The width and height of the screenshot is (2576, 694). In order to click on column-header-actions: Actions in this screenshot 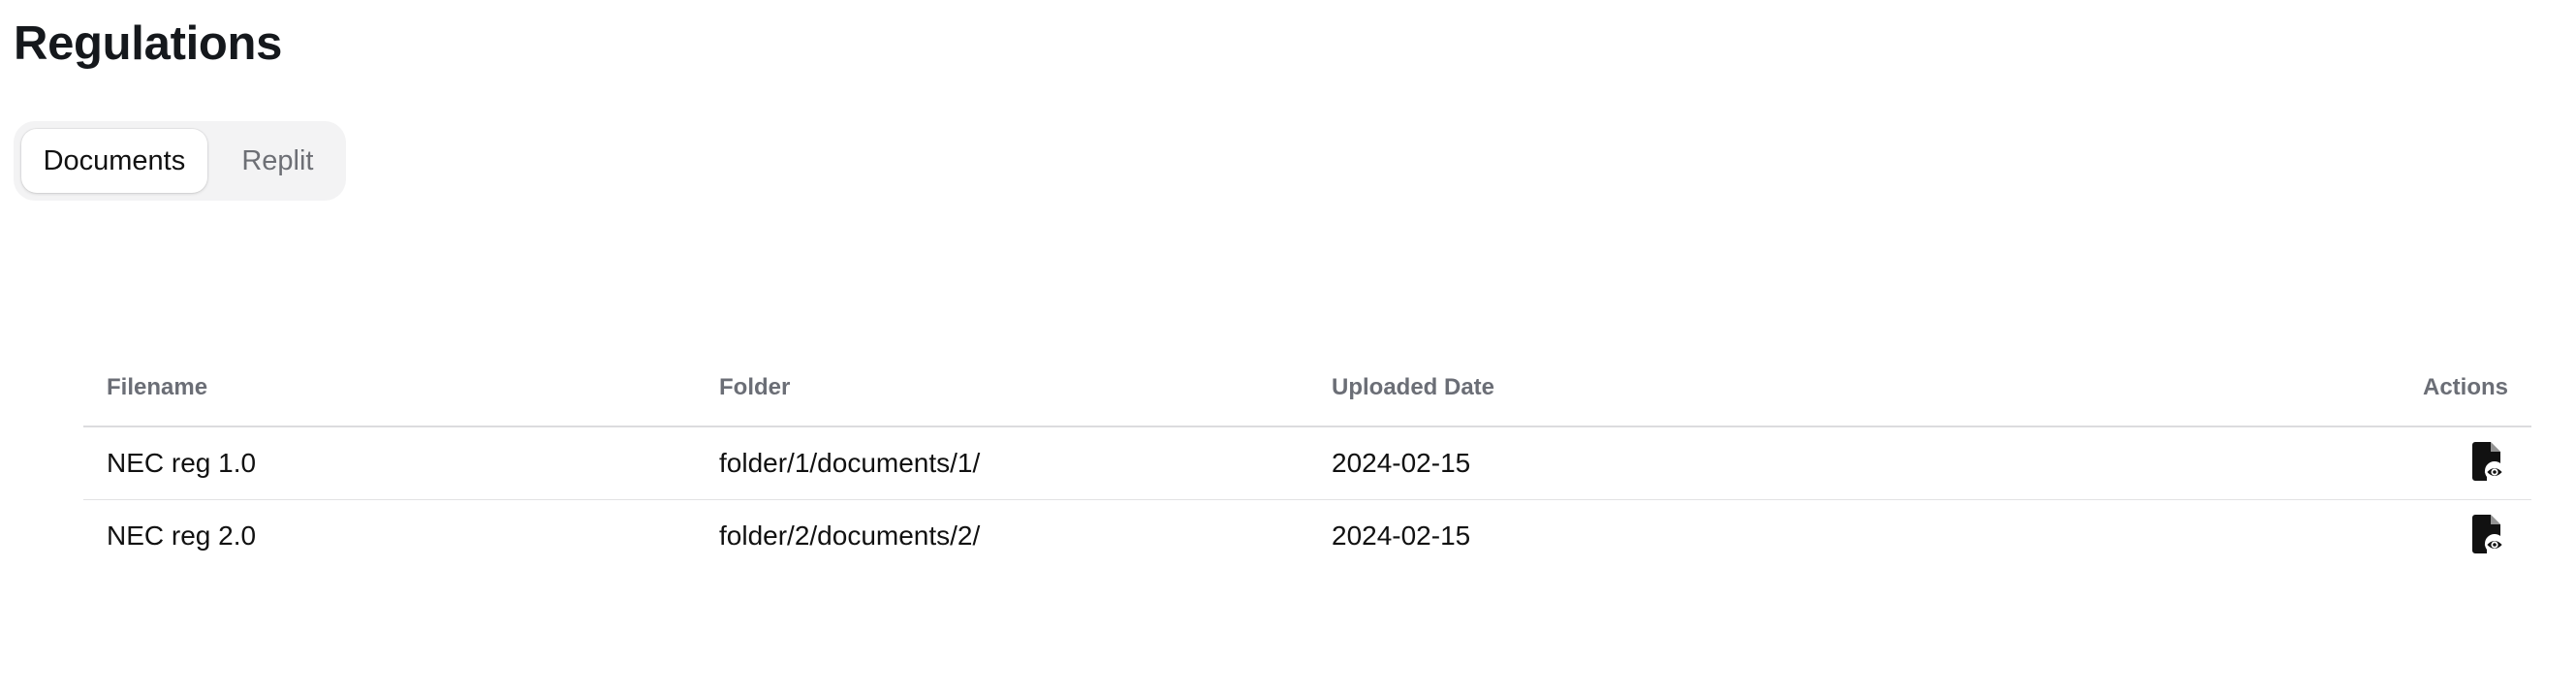, I will do `click(2226, 388)`.